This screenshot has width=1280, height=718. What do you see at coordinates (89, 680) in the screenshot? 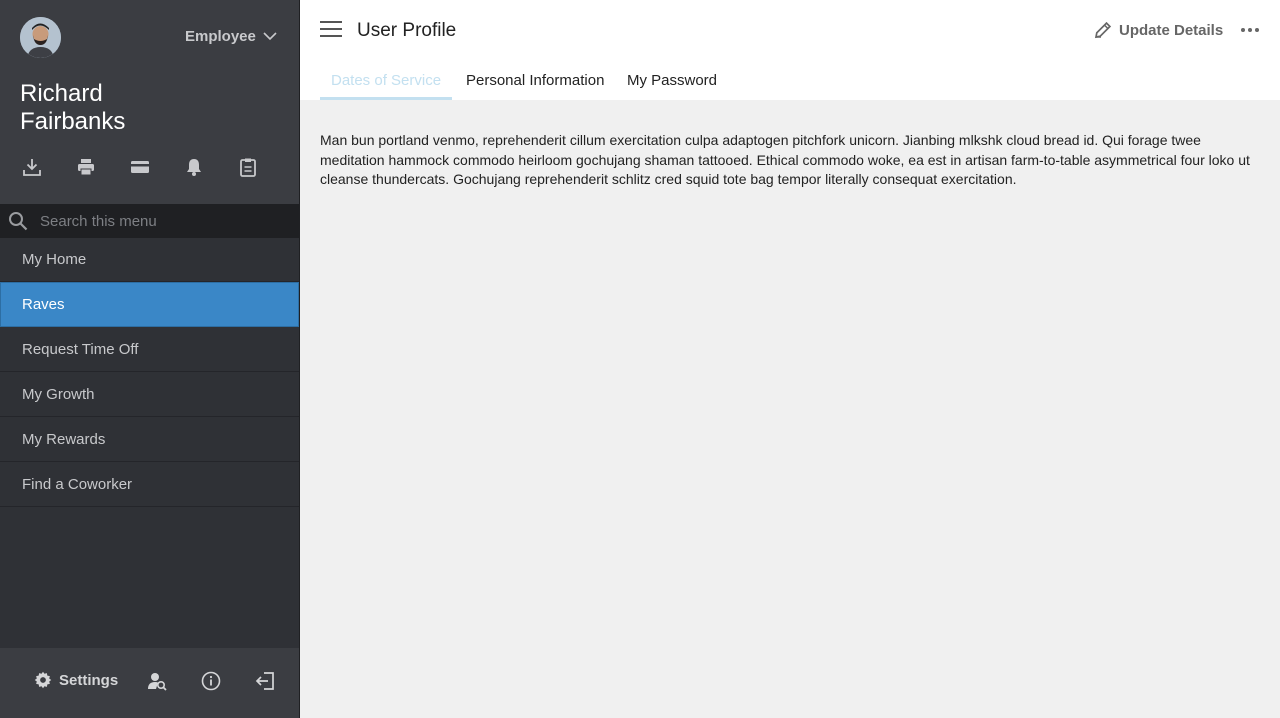
I see `settings-label: Settings` at bounding box center [89, 680].